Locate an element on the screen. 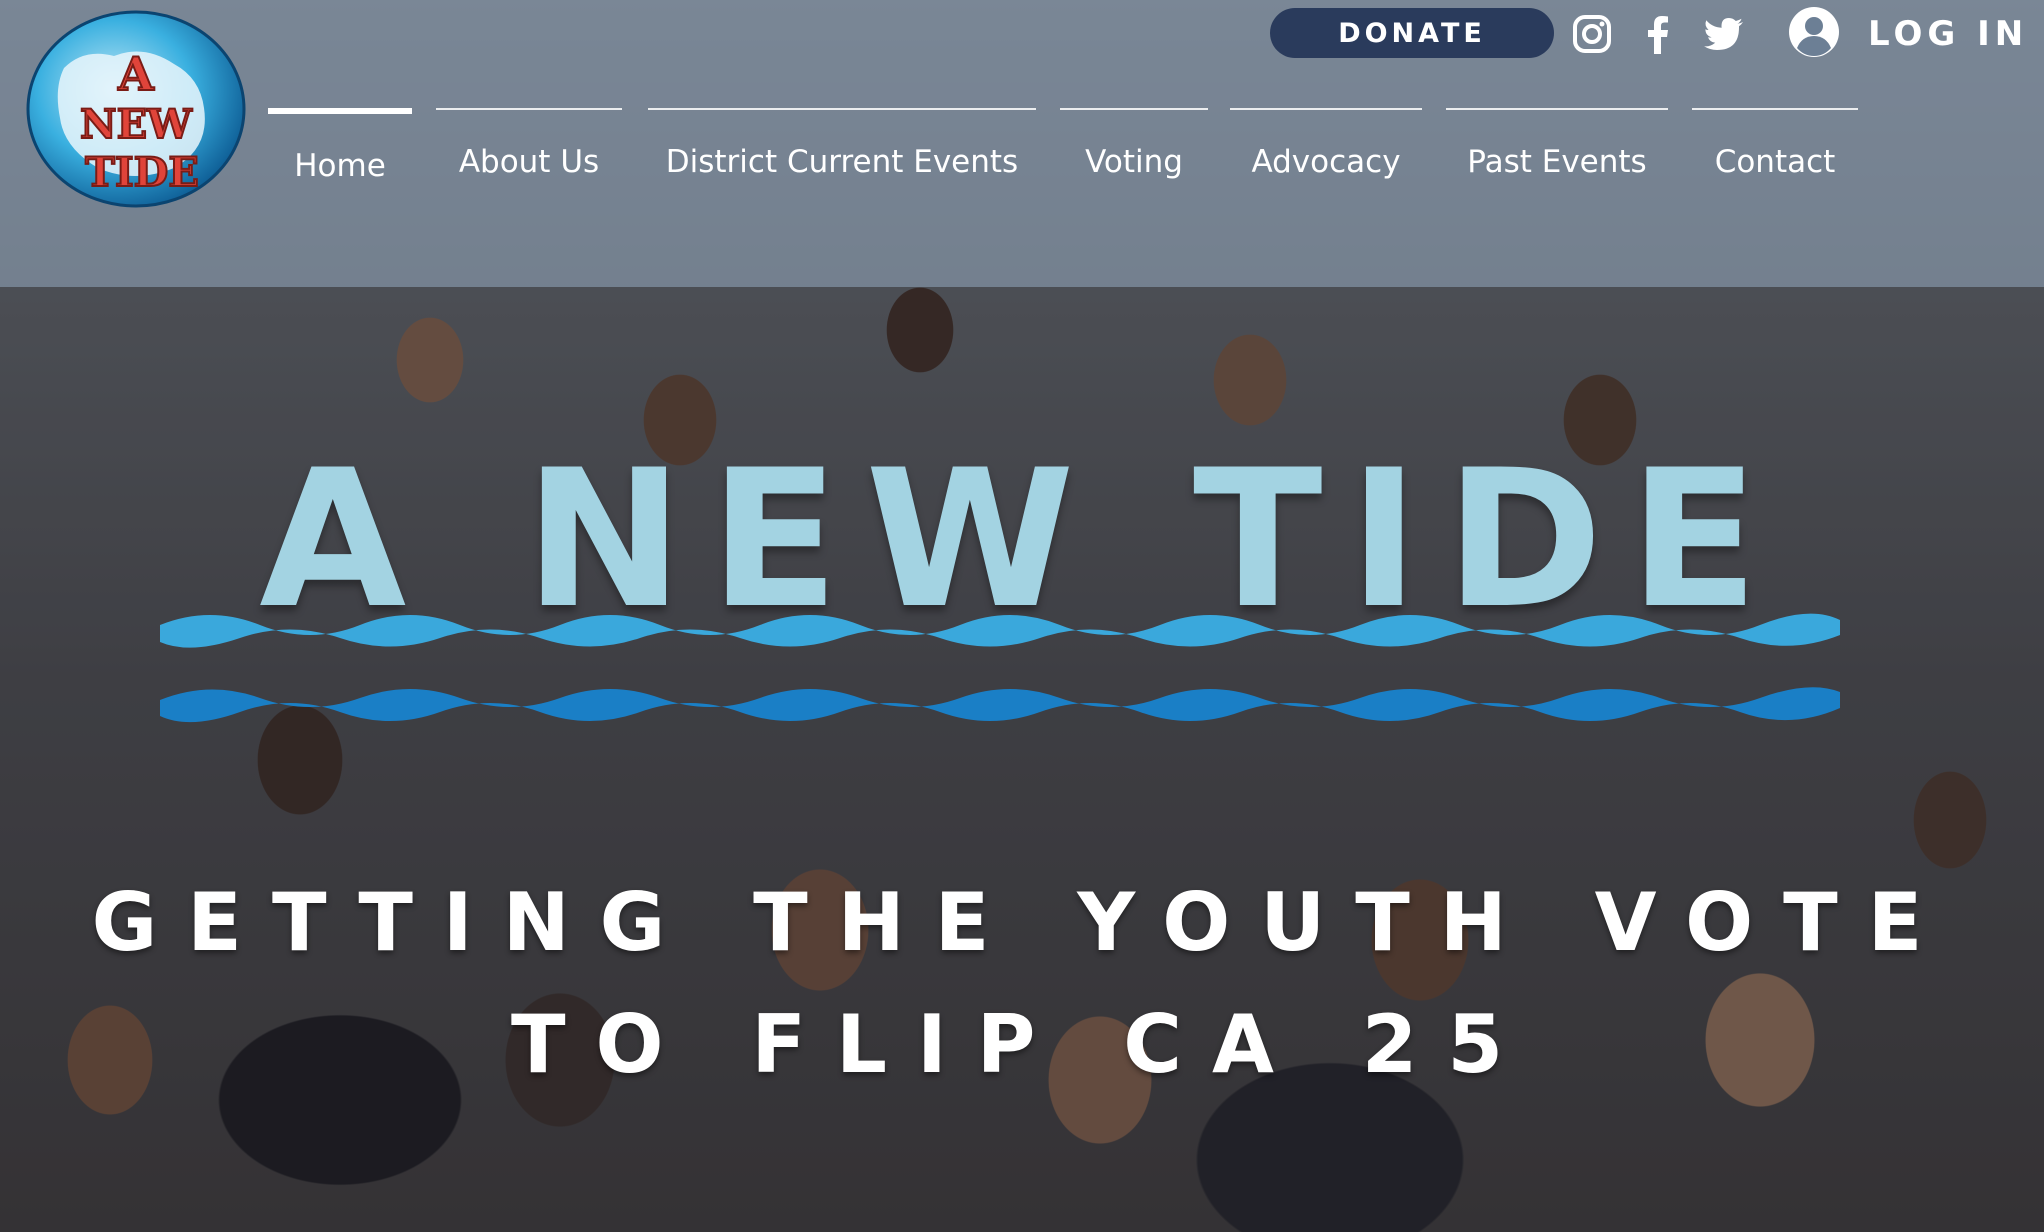  svg-text: A is located at coordinates (136, 74).